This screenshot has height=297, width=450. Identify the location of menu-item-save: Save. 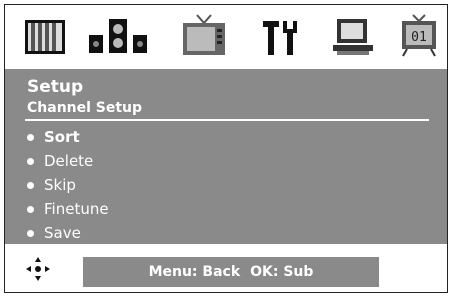
(68, 233).